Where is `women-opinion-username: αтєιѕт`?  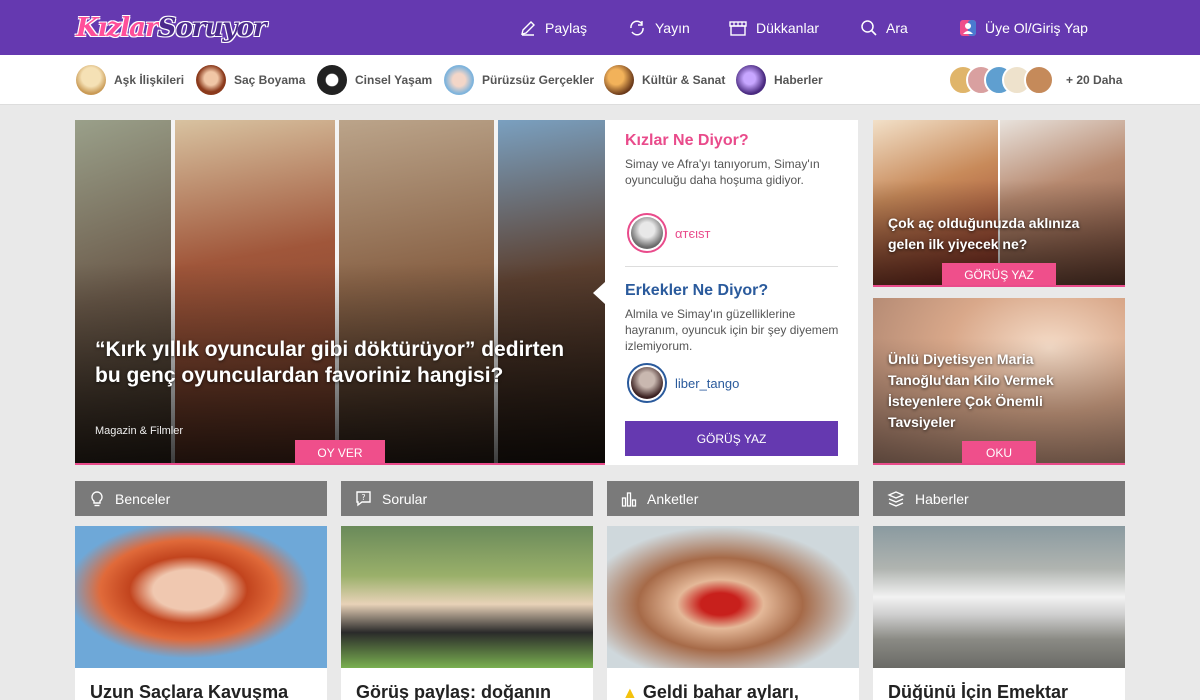 women-opinion-username: αтєιѕт is located at coordinates (693, 233).